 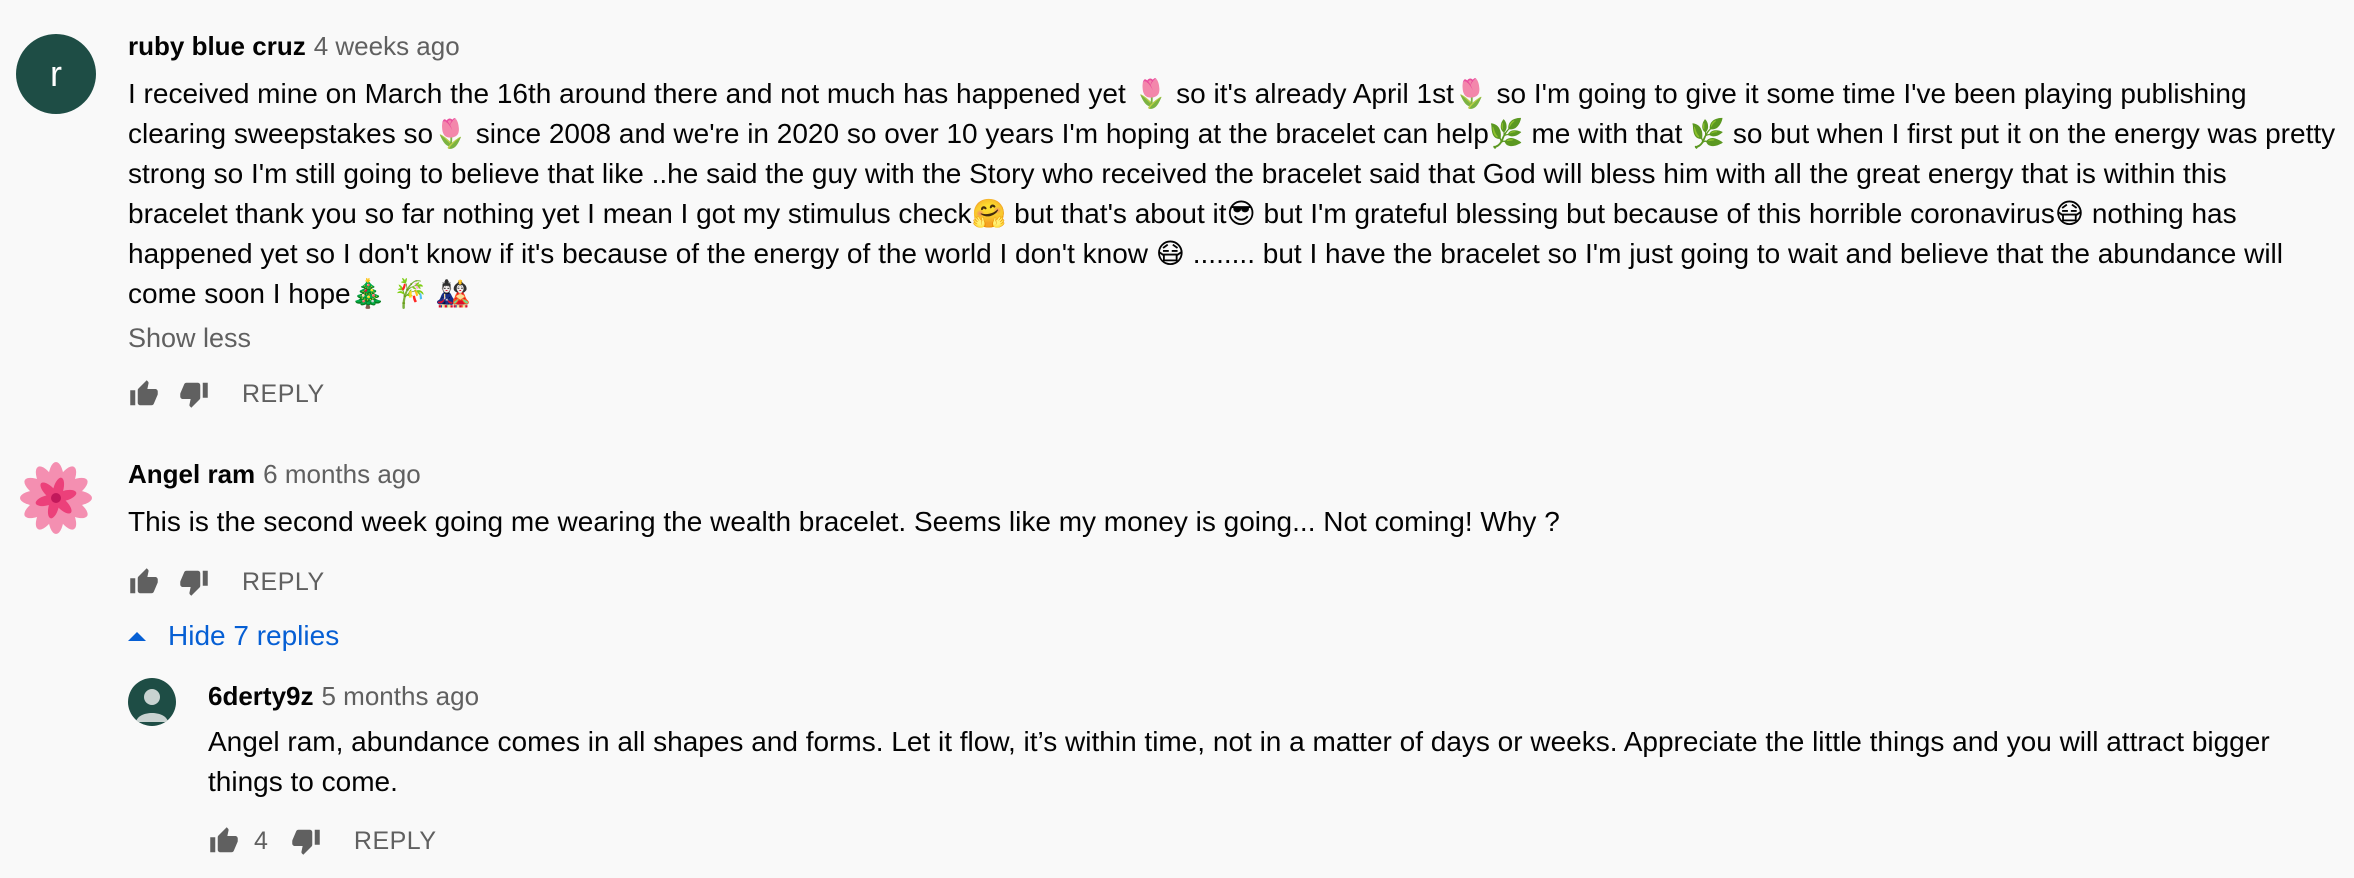 What do you see at coordinates (217, 46) in the screenshot?
I see `author-name: ruby blue cruz` at bounding box center [217, 46].